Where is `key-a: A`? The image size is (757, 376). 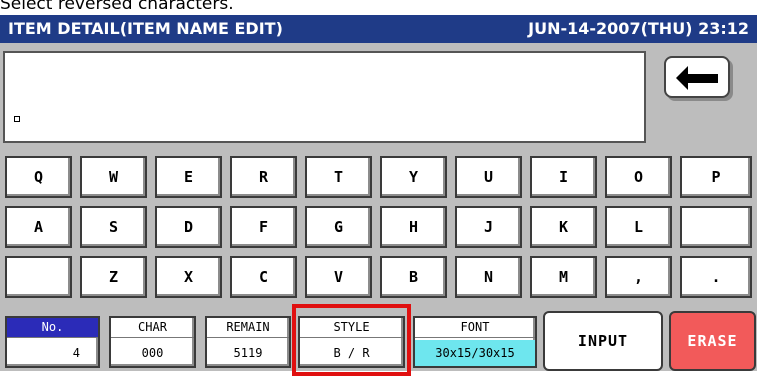 key-a: A is located at coordinates (38, 227).